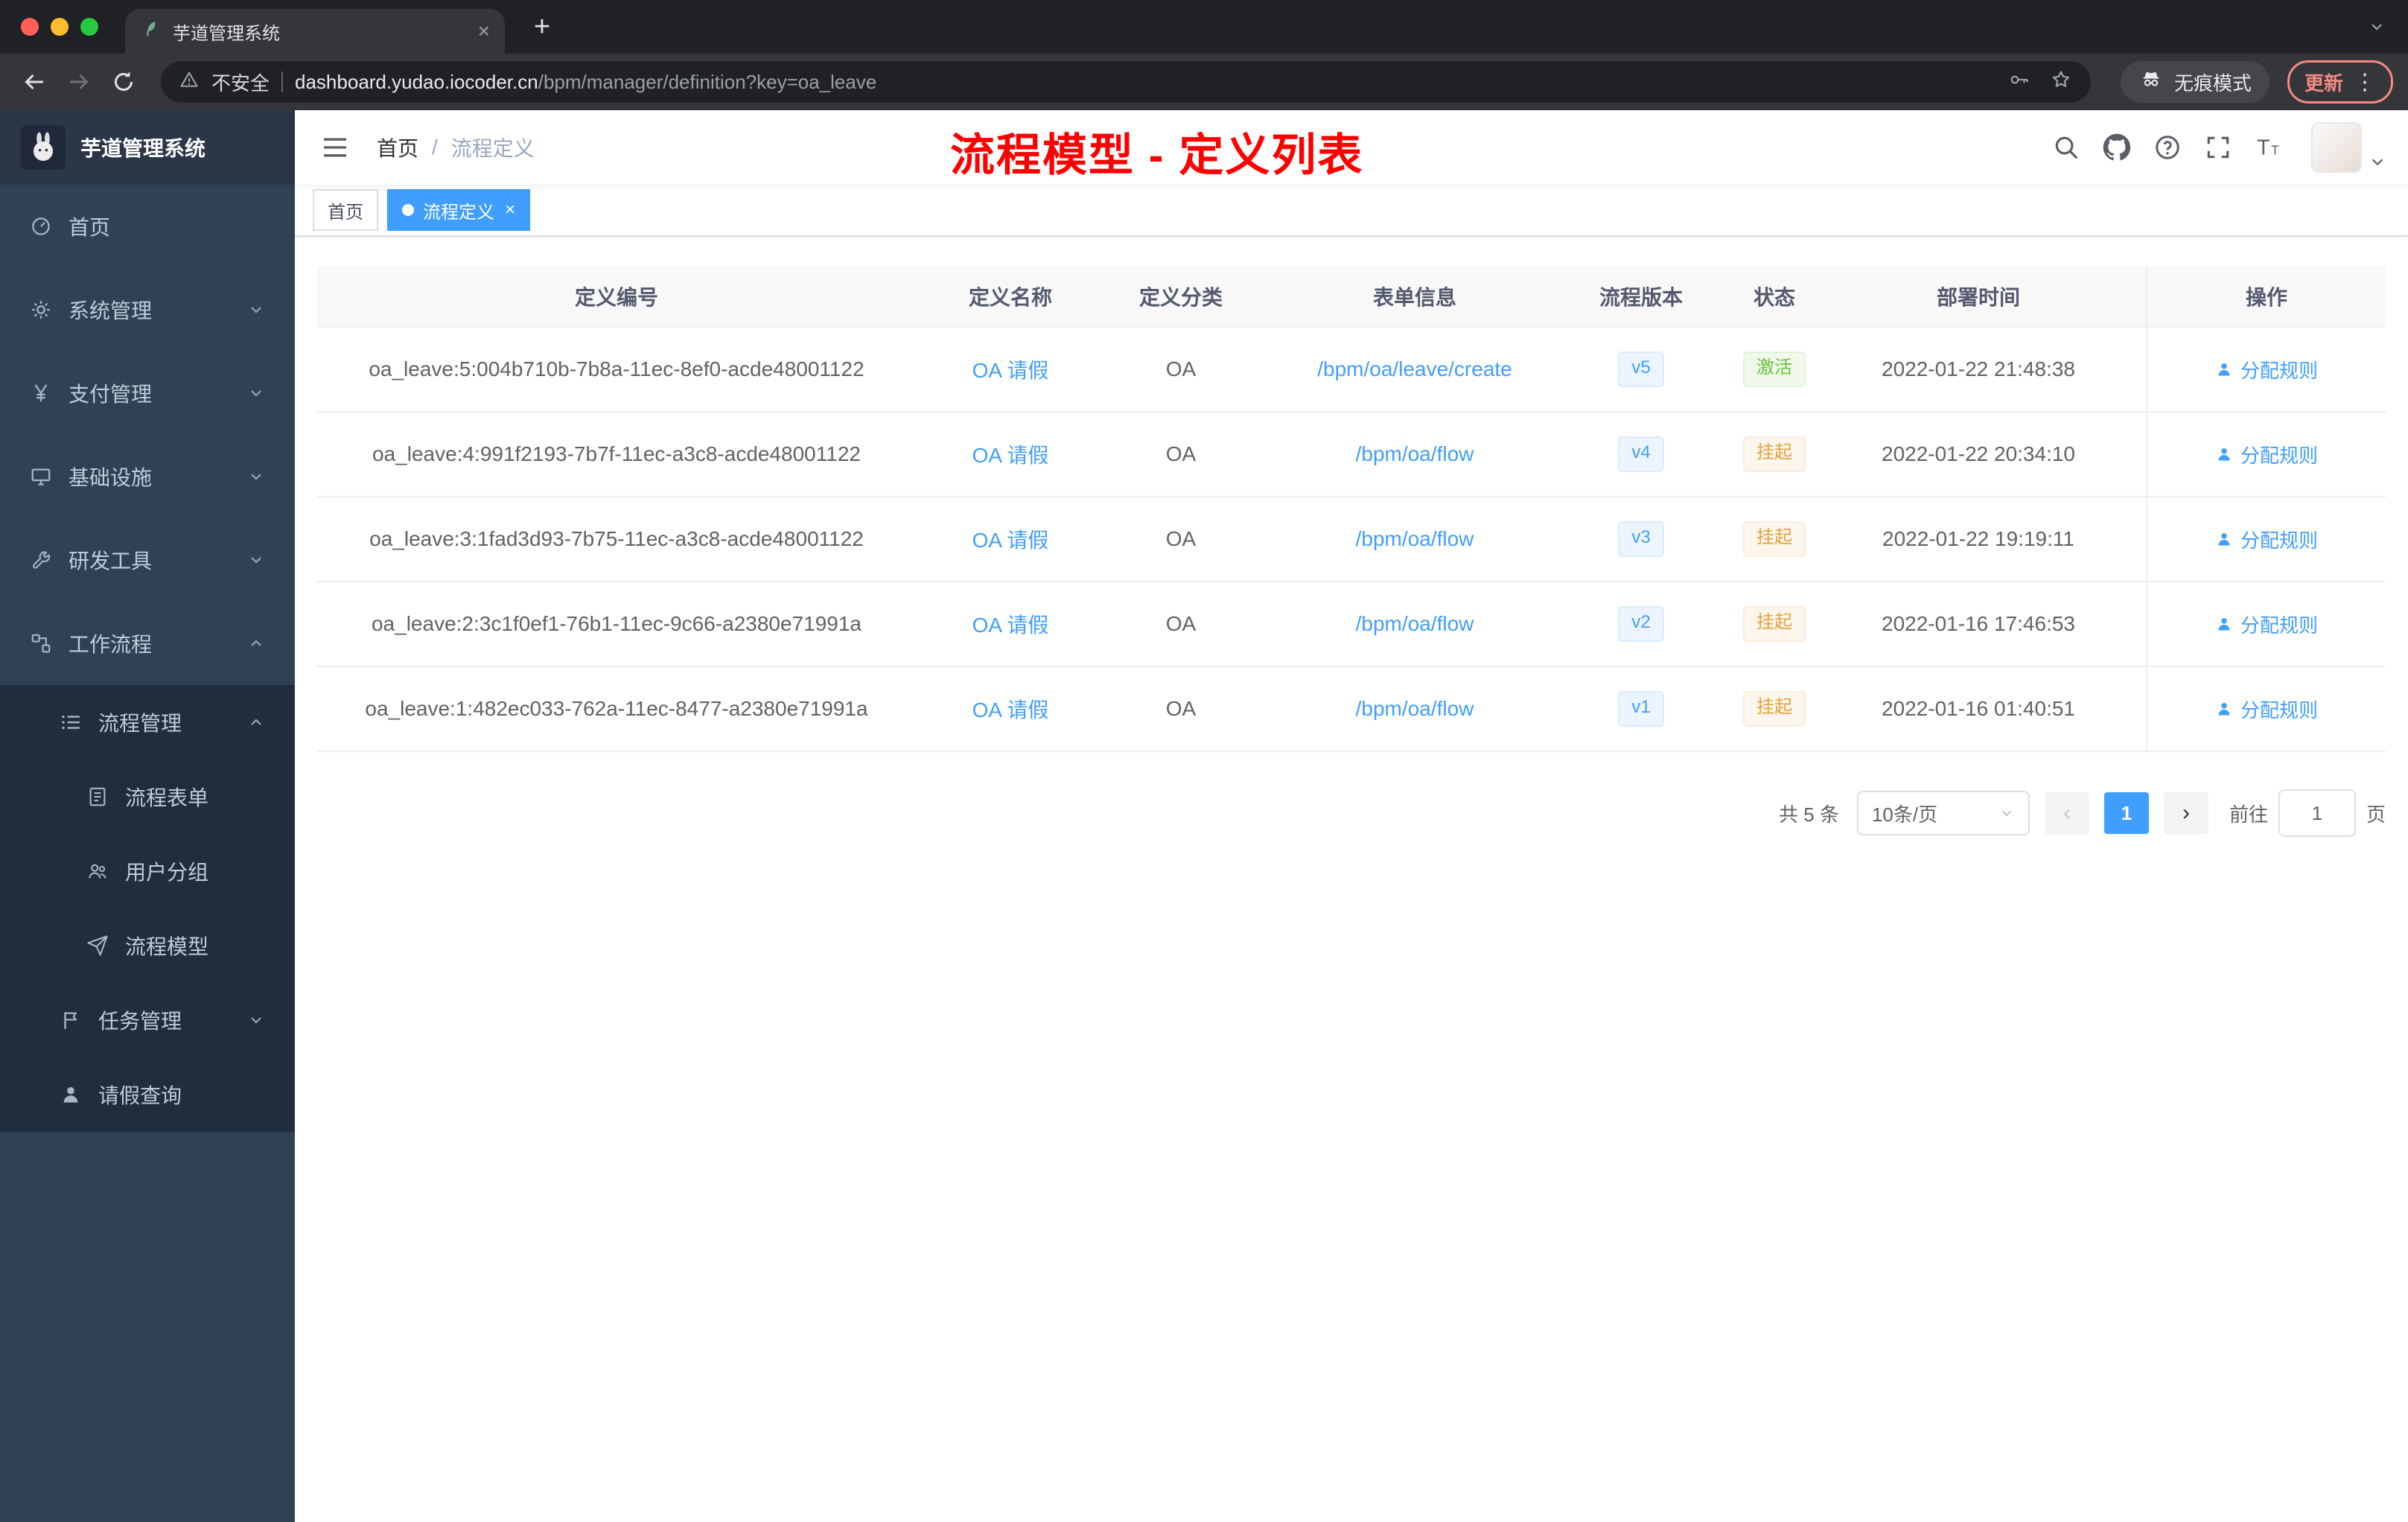 Image resolution: width=2408 pixels, height=1522 pixels. What do you see at coordinates (459, 210) in the screenshot?
I see `tag-process-definition: 流程定义 ×` at bounding box center [459, 210].